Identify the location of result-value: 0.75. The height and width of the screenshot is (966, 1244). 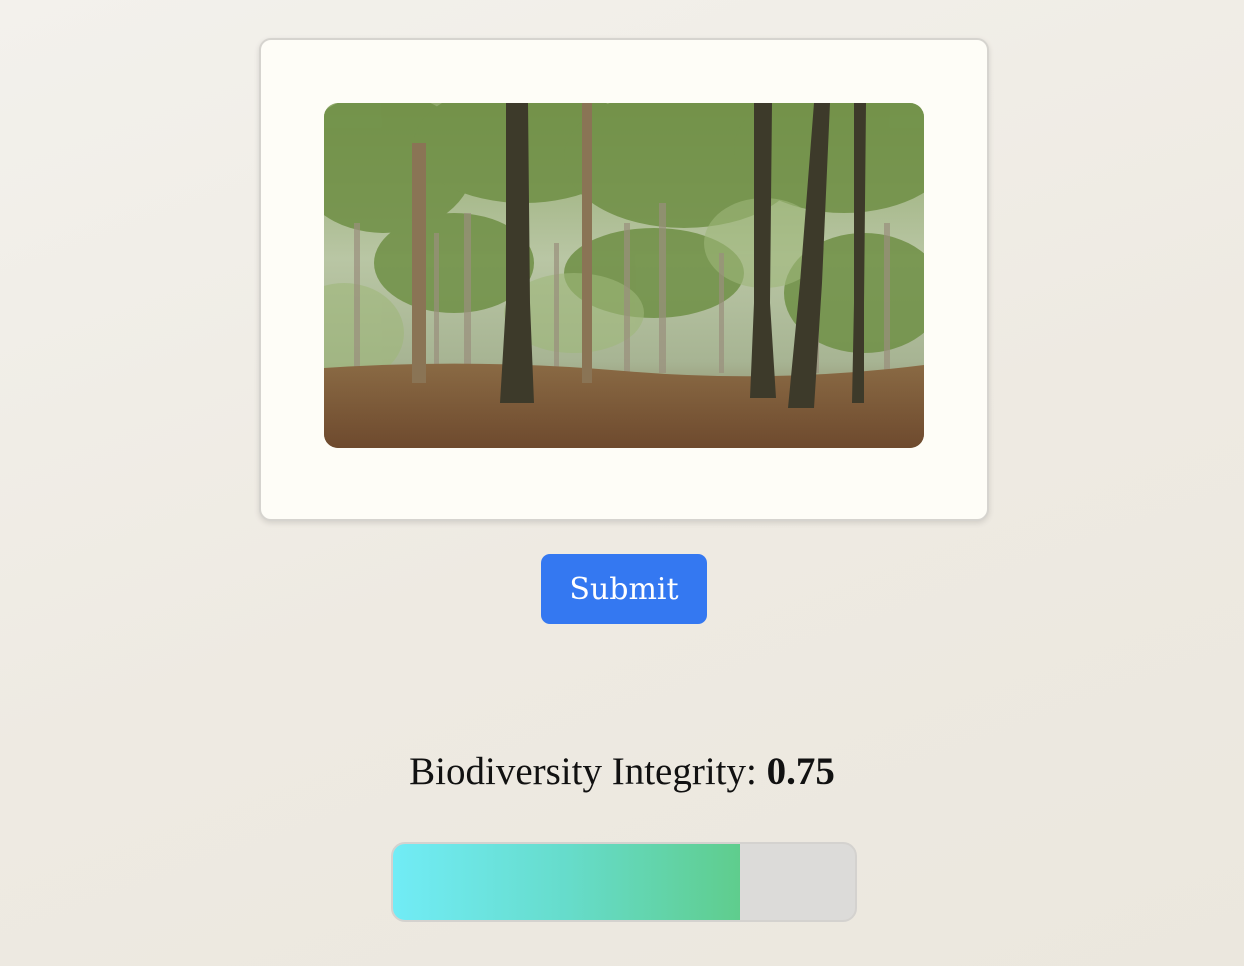
(800, 771).